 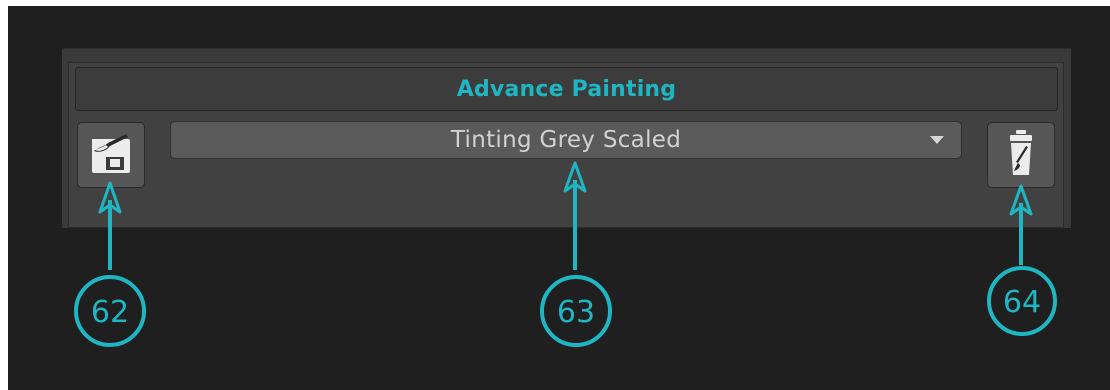 What do you see at coordinates (1022, 302) in the screenshot?
I see `callout-64-label: 64` at bounding box center [1022, 302].